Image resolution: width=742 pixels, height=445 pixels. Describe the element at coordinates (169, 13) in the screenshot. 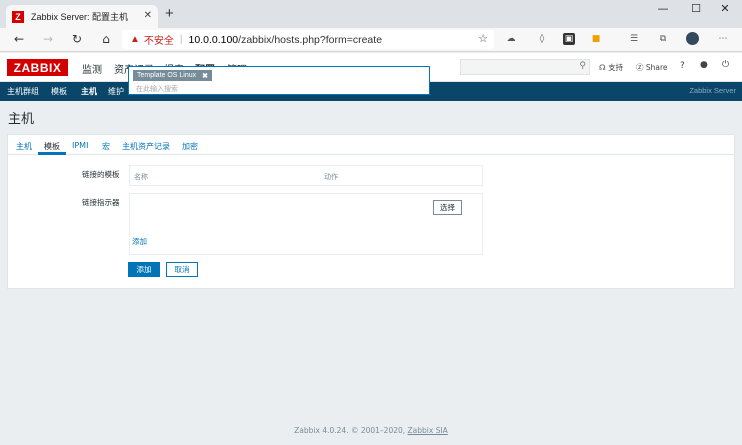

I see `new-tab-icon: +` at that location.